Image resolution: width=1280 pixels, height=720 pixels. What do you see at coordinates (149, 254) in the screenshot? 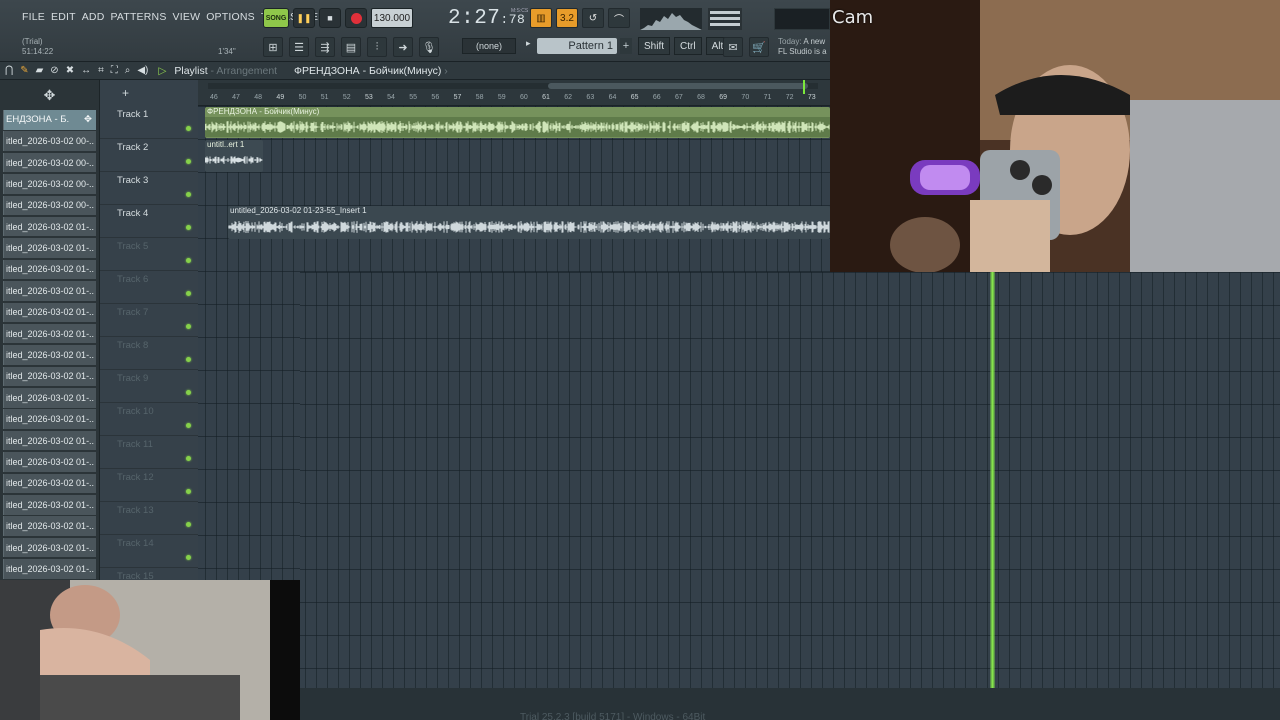
I see `track-header: Track 5` at bounding box center [149, 254].